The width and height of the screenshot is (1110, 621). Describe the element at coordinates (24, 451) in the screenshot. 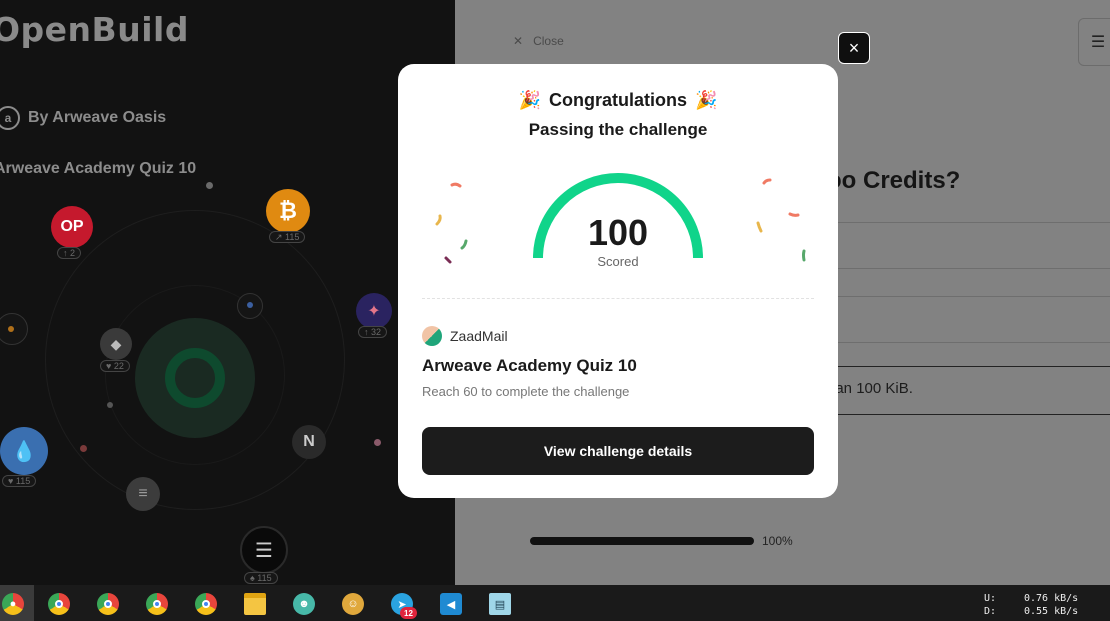

I see `sui-coin-icon: 💧` at that location.